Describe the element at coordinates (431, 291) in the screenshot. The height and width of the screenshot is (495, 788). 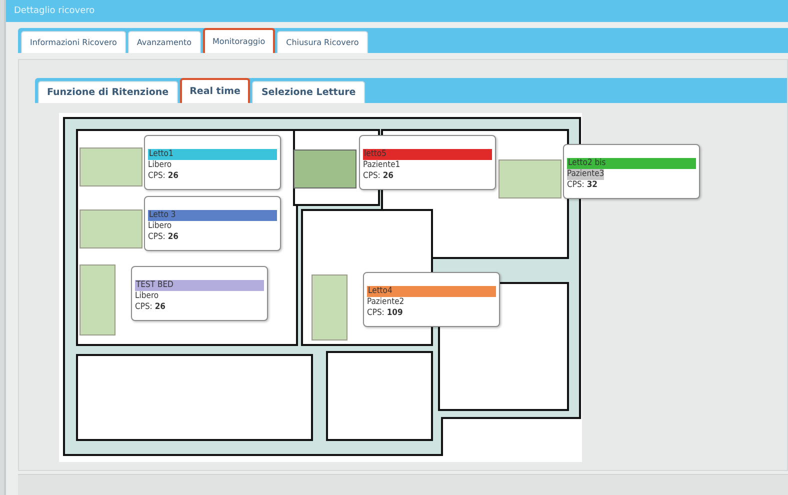
I see `bed-name: Letto4` at that location.